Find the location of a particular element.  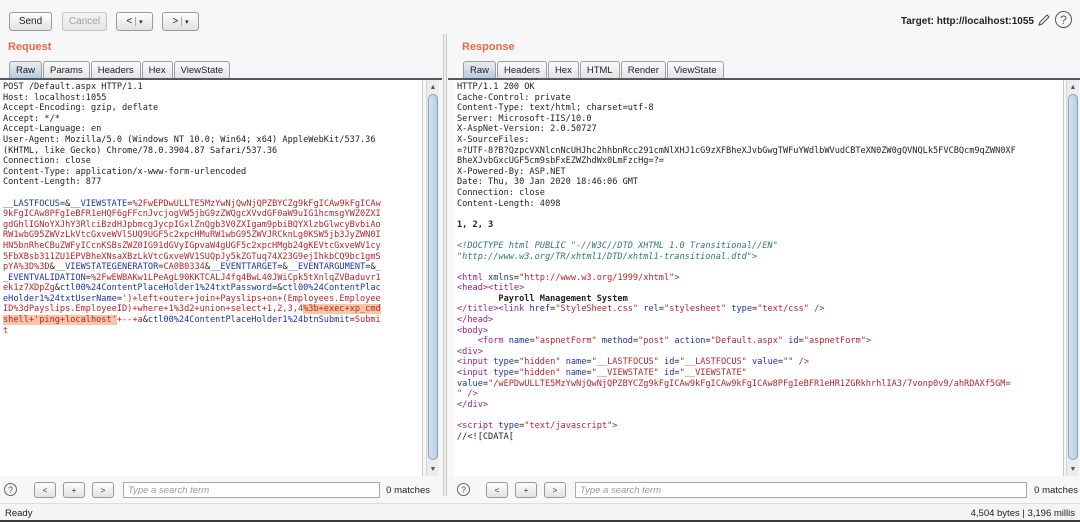

code-token: Accept: */* is located at coordinates (31, 118).